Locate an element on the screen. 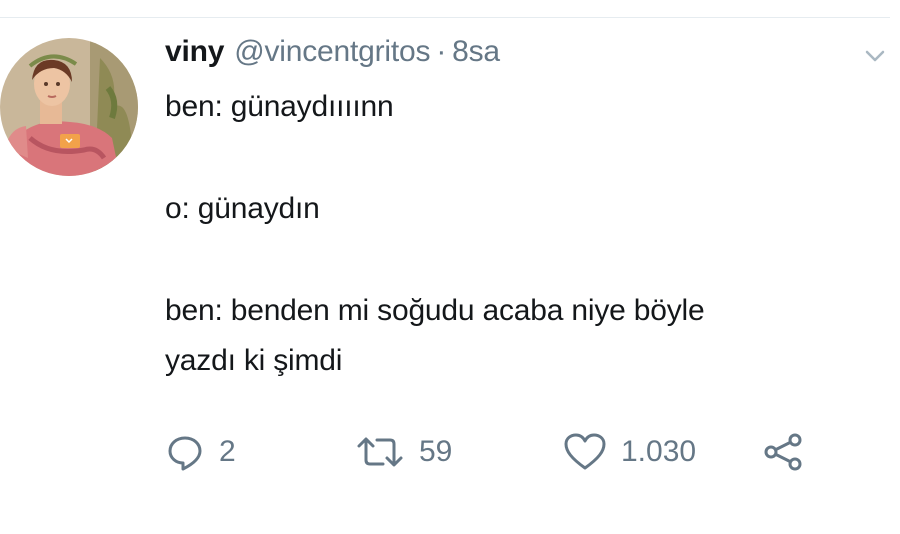 This screenshot has height=534, width=900. reply-count: 2 is located at coordinates (227, 451).